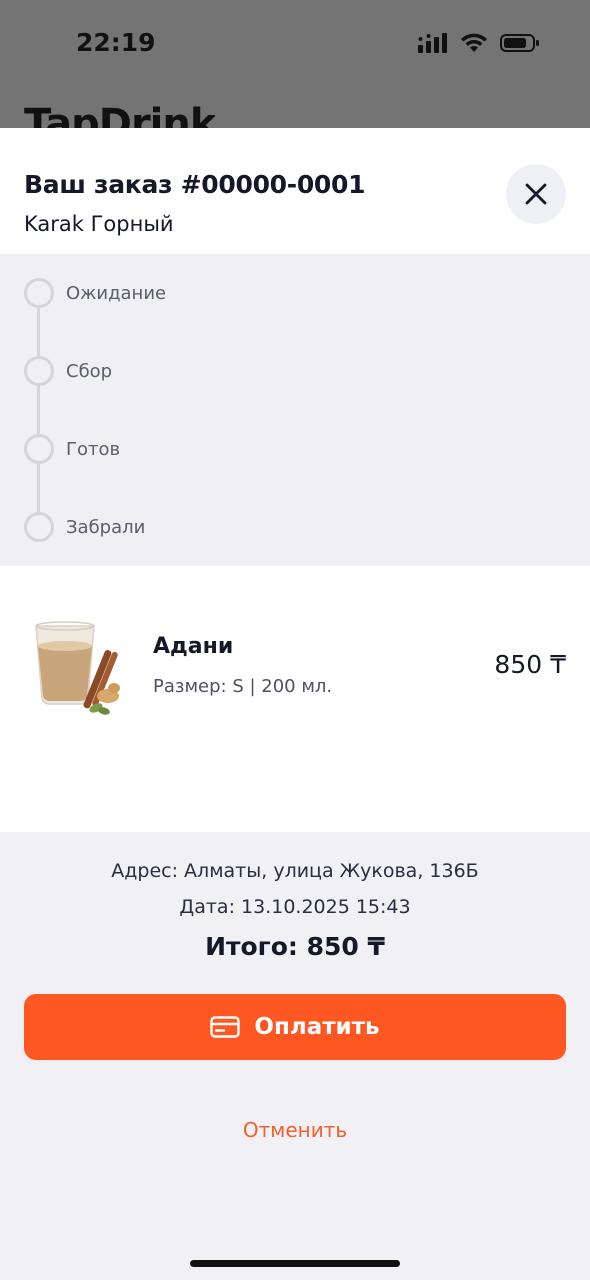 The height and width of the screenshot is (1280, 590). I want to click on pay-button: Оплатить, so click(295, 1027).